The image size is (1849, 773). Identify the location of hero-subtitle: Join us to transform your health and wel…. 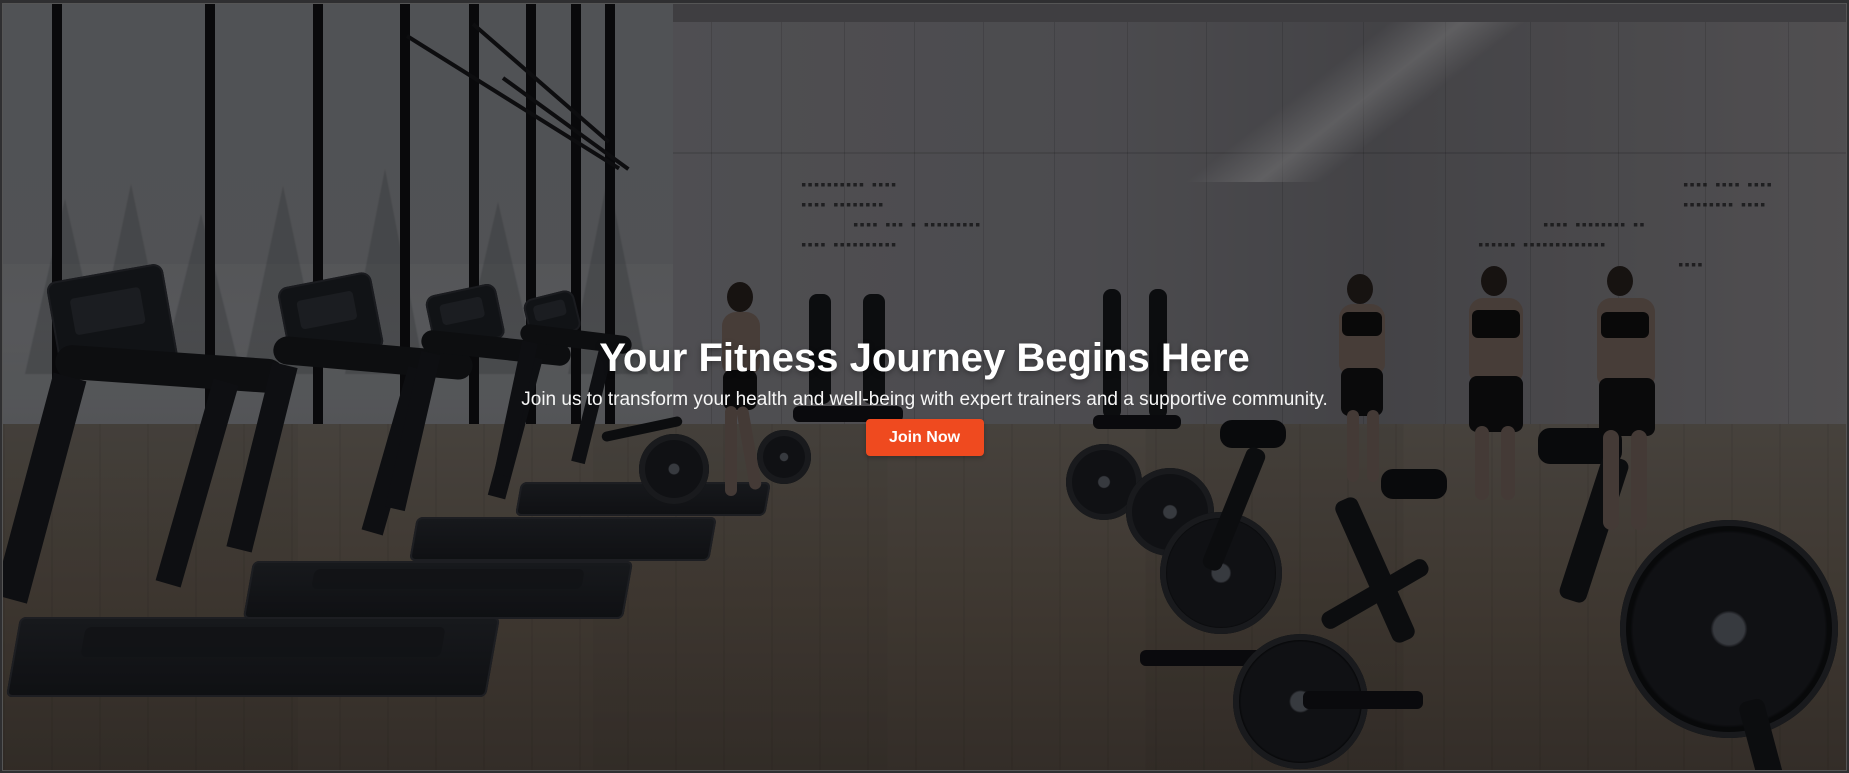
(924, 399).